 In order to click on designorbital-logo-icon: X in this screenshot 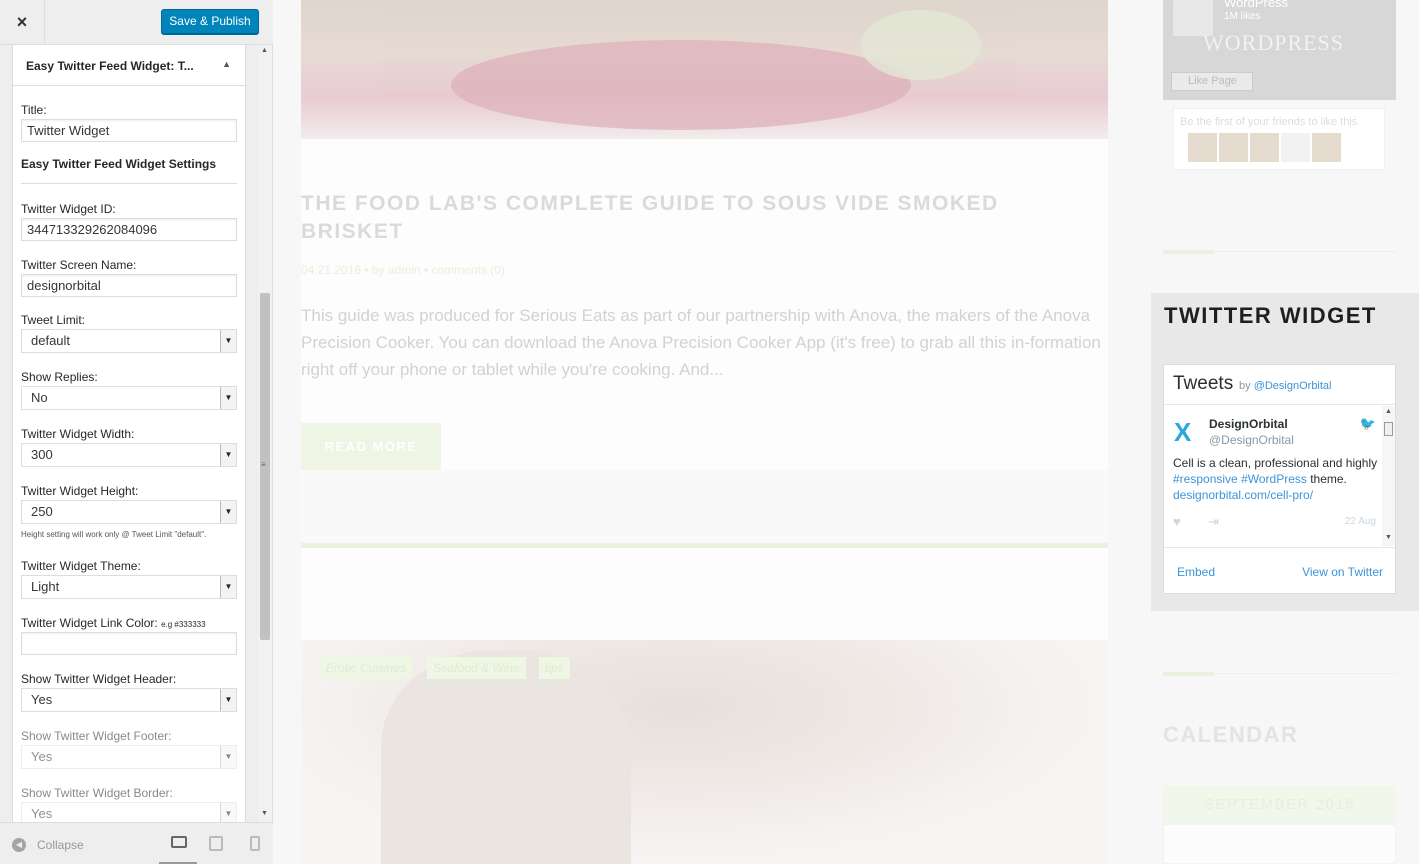, I will do `click(1188, 432)`.